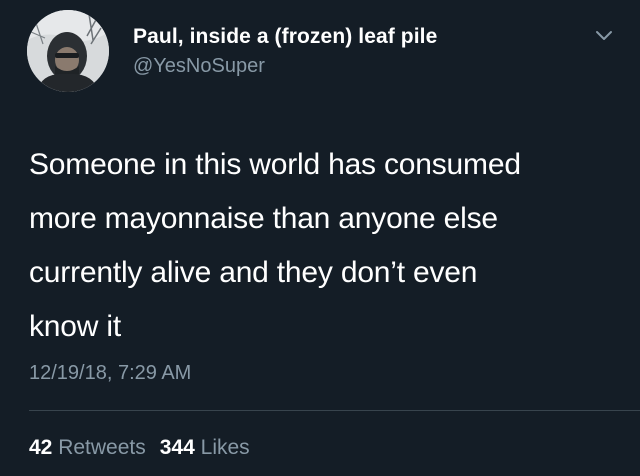 The image size is (640, 476). What do you see at coordinates (102, 447) in the screenshot?
I see `retweets-label: Retweets` at bounding box center [102, 447].